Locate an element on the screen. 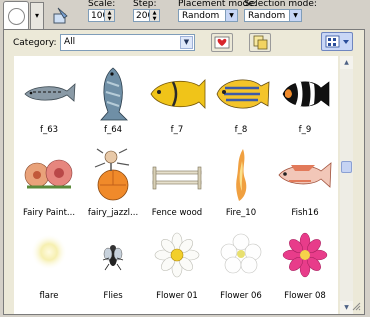  step-label: Step: is located at coordinates (145, 4).